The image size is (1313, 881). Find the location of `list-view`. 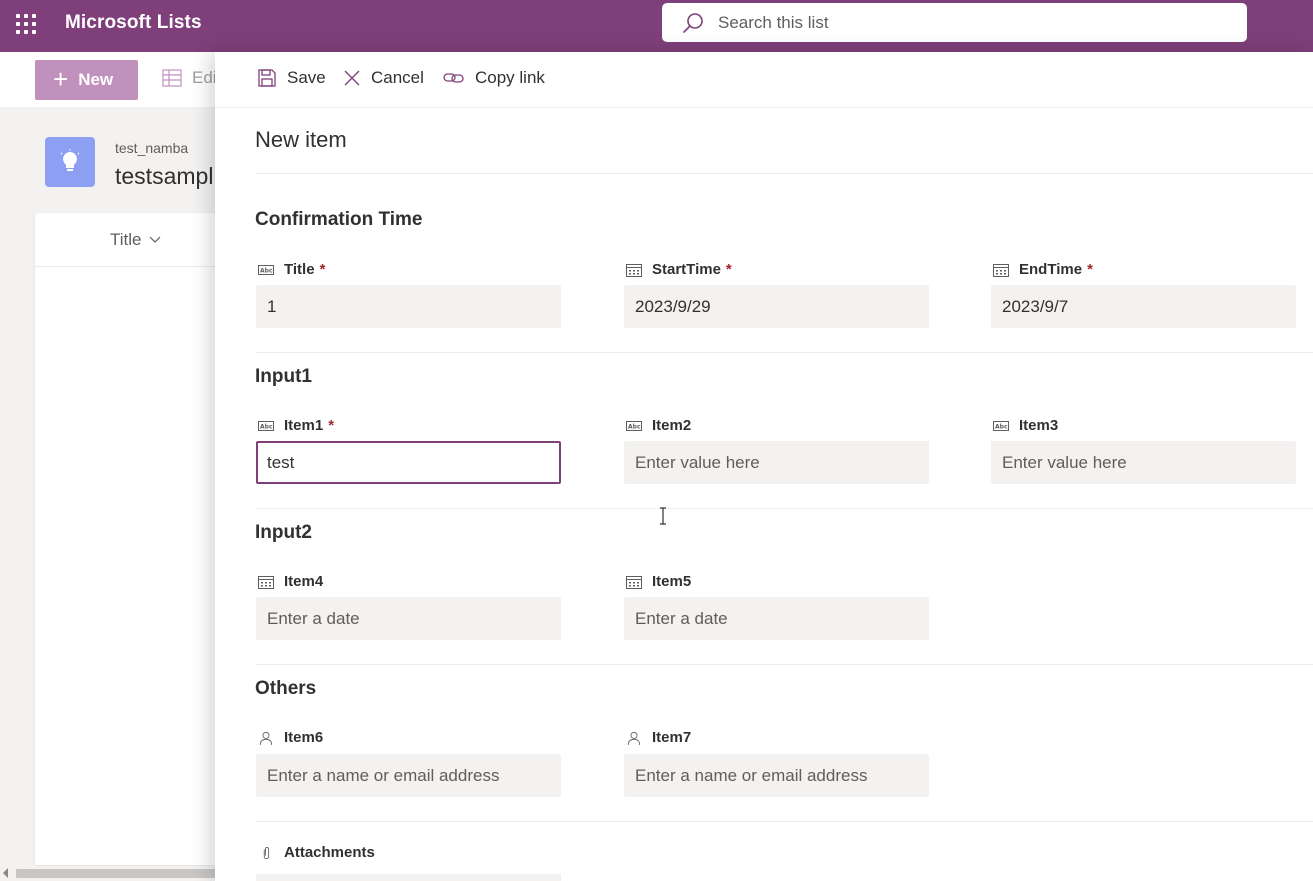

list-view is located at coordinates (125, 539).